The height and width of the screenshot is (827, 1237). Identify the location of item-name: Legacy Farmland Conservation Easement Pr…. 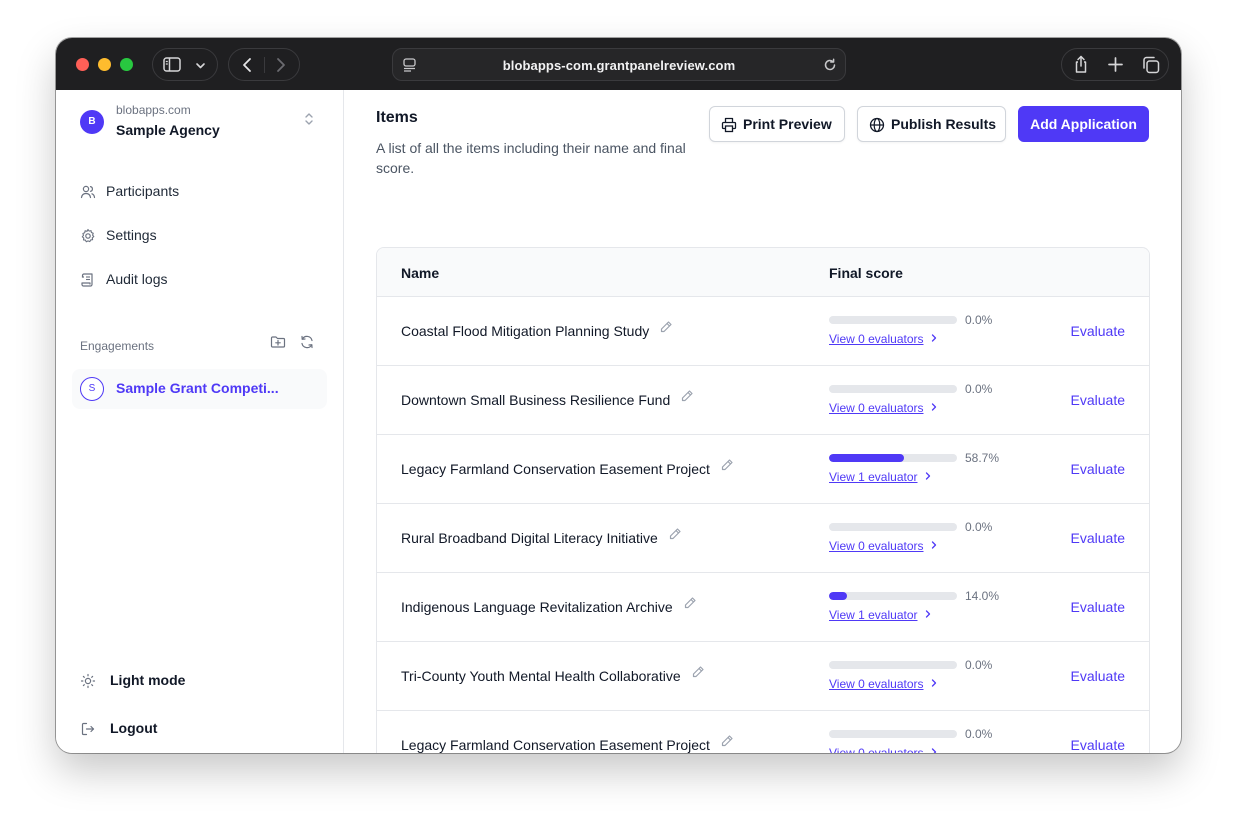
(555, 469).